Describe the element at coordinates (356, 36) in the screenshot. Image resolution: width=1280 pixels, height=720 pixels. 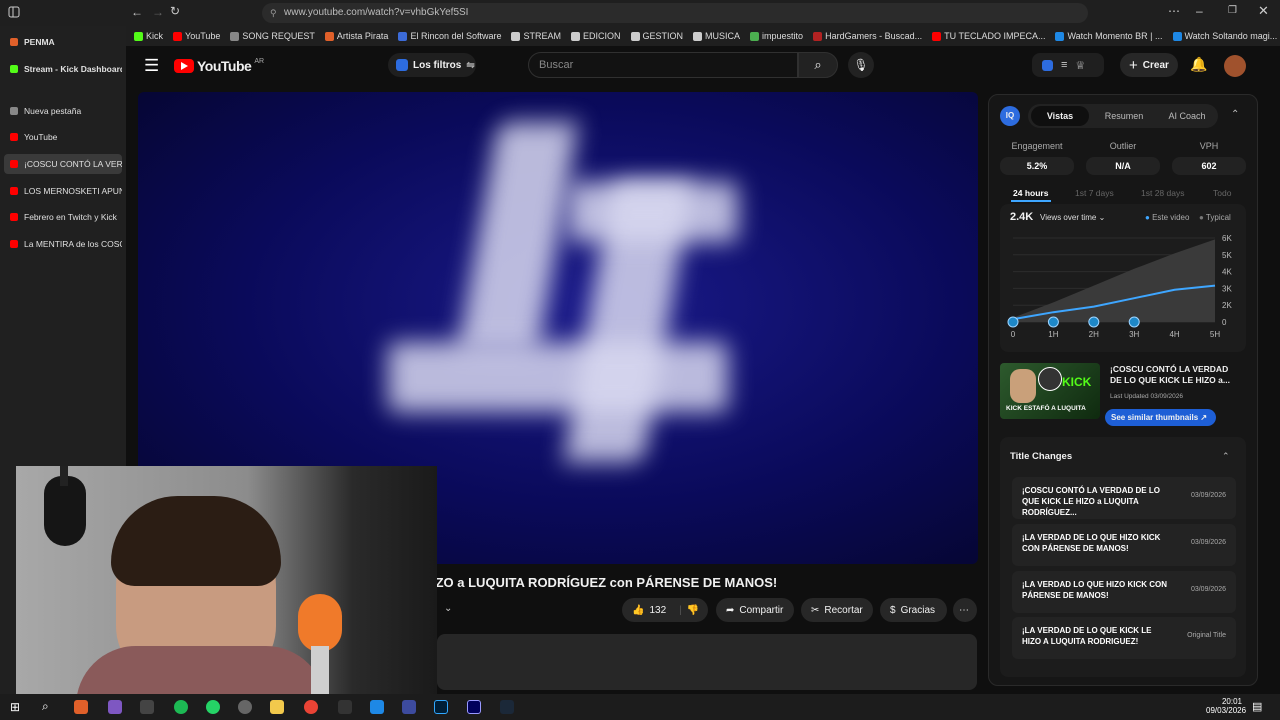
I see `bookmark-item: Artista Pirata` at that location.